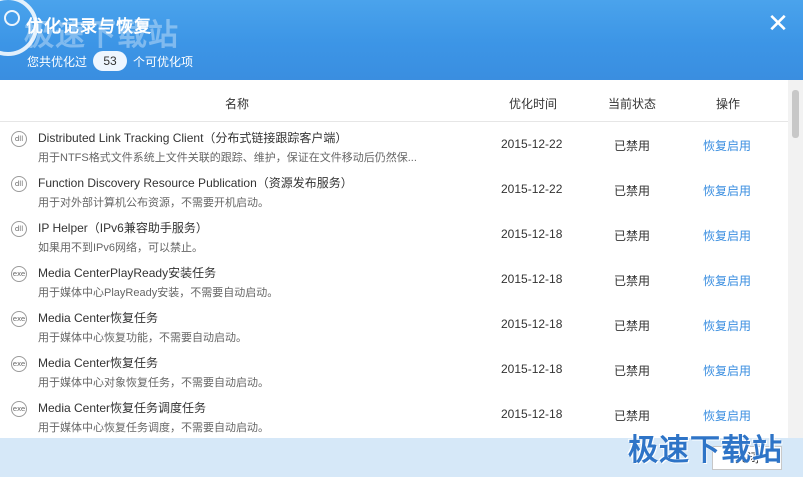  I want to click on summary-prefix: 您共优化过, so click(57, 61).